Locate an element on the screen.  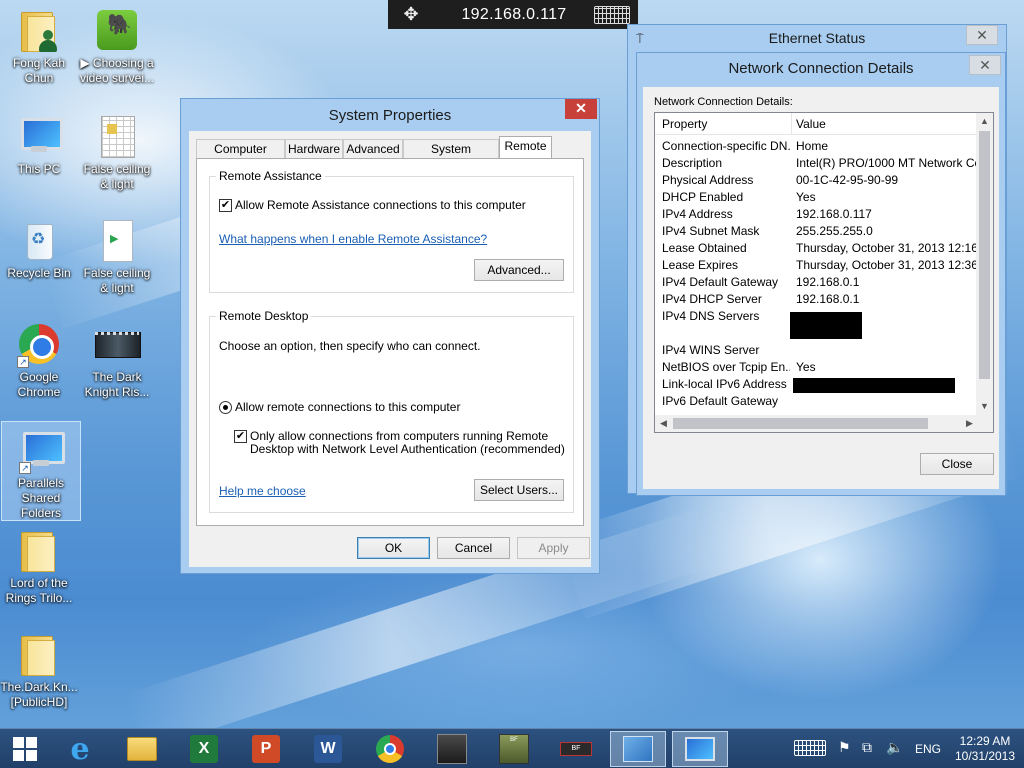
taskbar-network-settings is located at coordinates (638, 749).